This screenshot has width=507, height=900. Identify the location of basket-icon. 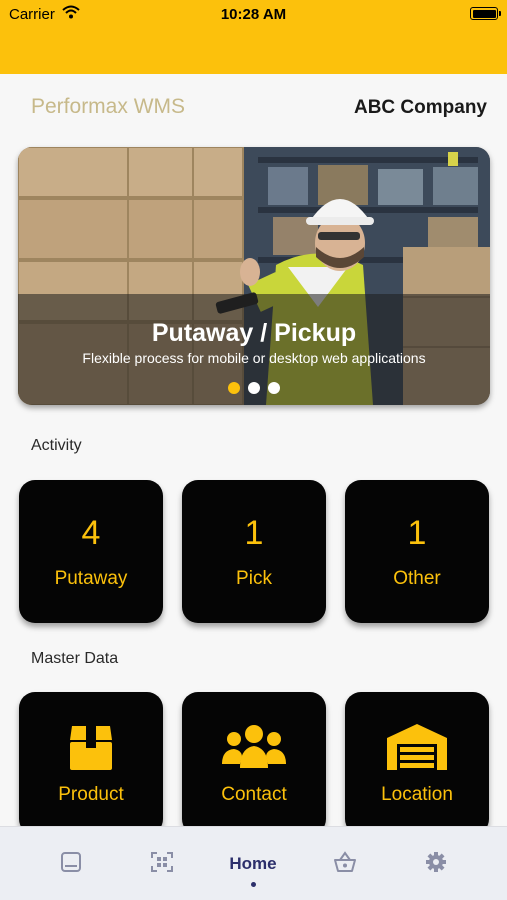
(345, 866).